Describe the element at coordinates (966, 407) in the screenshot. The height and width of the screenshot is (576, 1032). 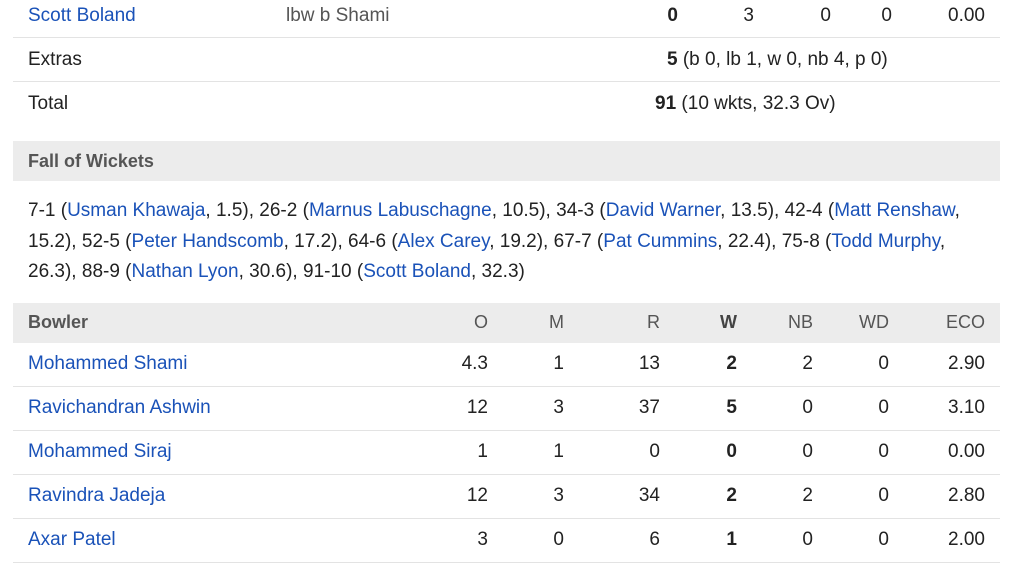
I see `bowler-economy: 3.10` at that location.